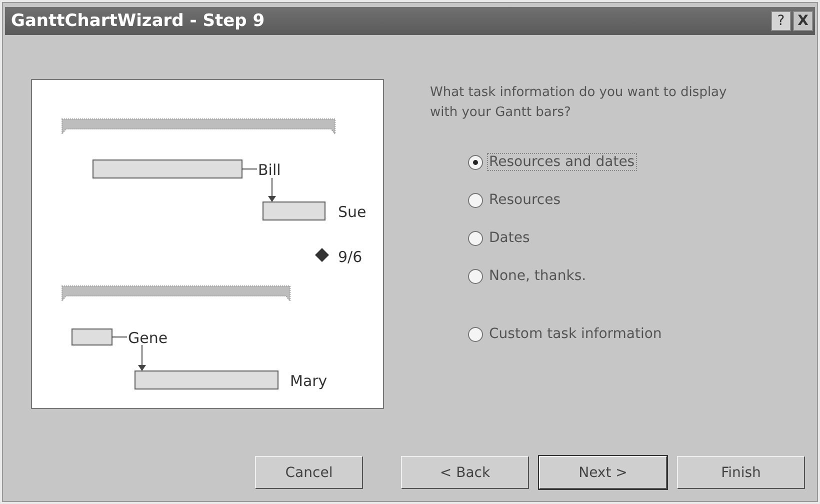 The width and height of the screenshot is (820, 504). Describe the element at coordinates (741, 472) in the screenshot. I see `wizard-button: Finish` at that location.